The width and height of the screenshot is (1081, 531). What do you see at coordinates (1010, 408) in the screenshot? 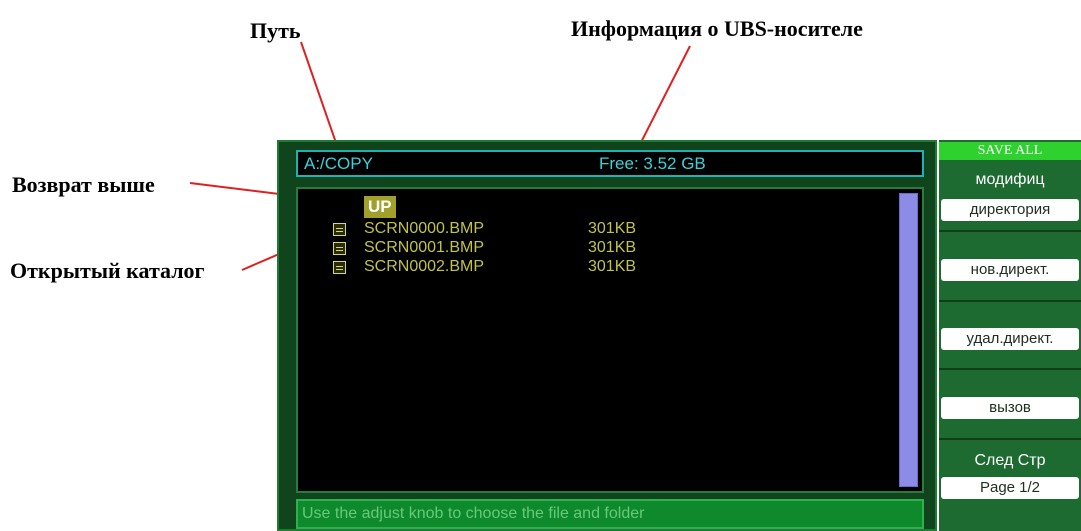
I see `softkey-recall-button: вызов` at bounding box center [1010, 408].